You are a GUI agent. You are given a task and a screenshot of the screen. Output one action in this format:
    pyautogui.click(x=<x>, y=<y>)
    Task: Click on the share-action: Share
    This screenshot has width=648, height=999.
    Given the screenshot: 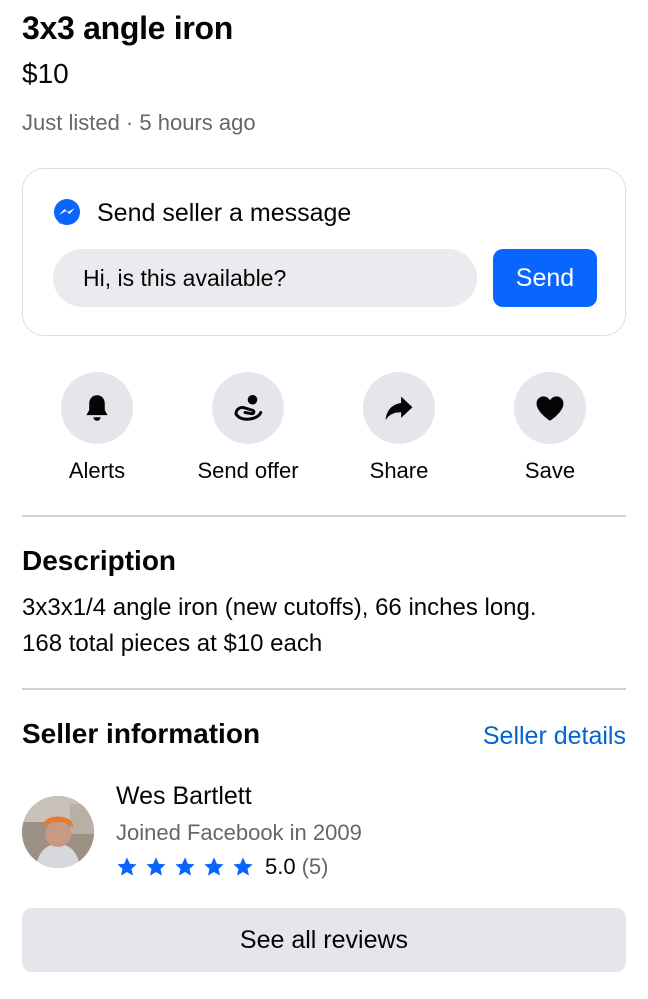 What is the action you would take?
    pyautogui.click(x=399, y=428)
    